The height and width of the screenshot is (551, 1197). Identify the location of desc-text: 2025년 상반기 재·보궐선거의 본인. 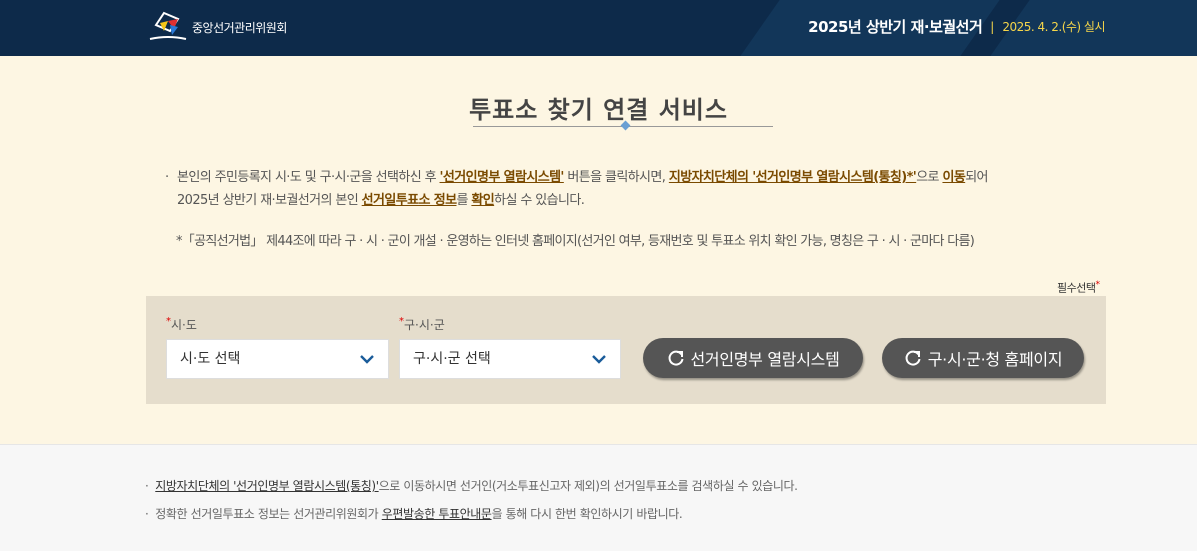
(269, 200).